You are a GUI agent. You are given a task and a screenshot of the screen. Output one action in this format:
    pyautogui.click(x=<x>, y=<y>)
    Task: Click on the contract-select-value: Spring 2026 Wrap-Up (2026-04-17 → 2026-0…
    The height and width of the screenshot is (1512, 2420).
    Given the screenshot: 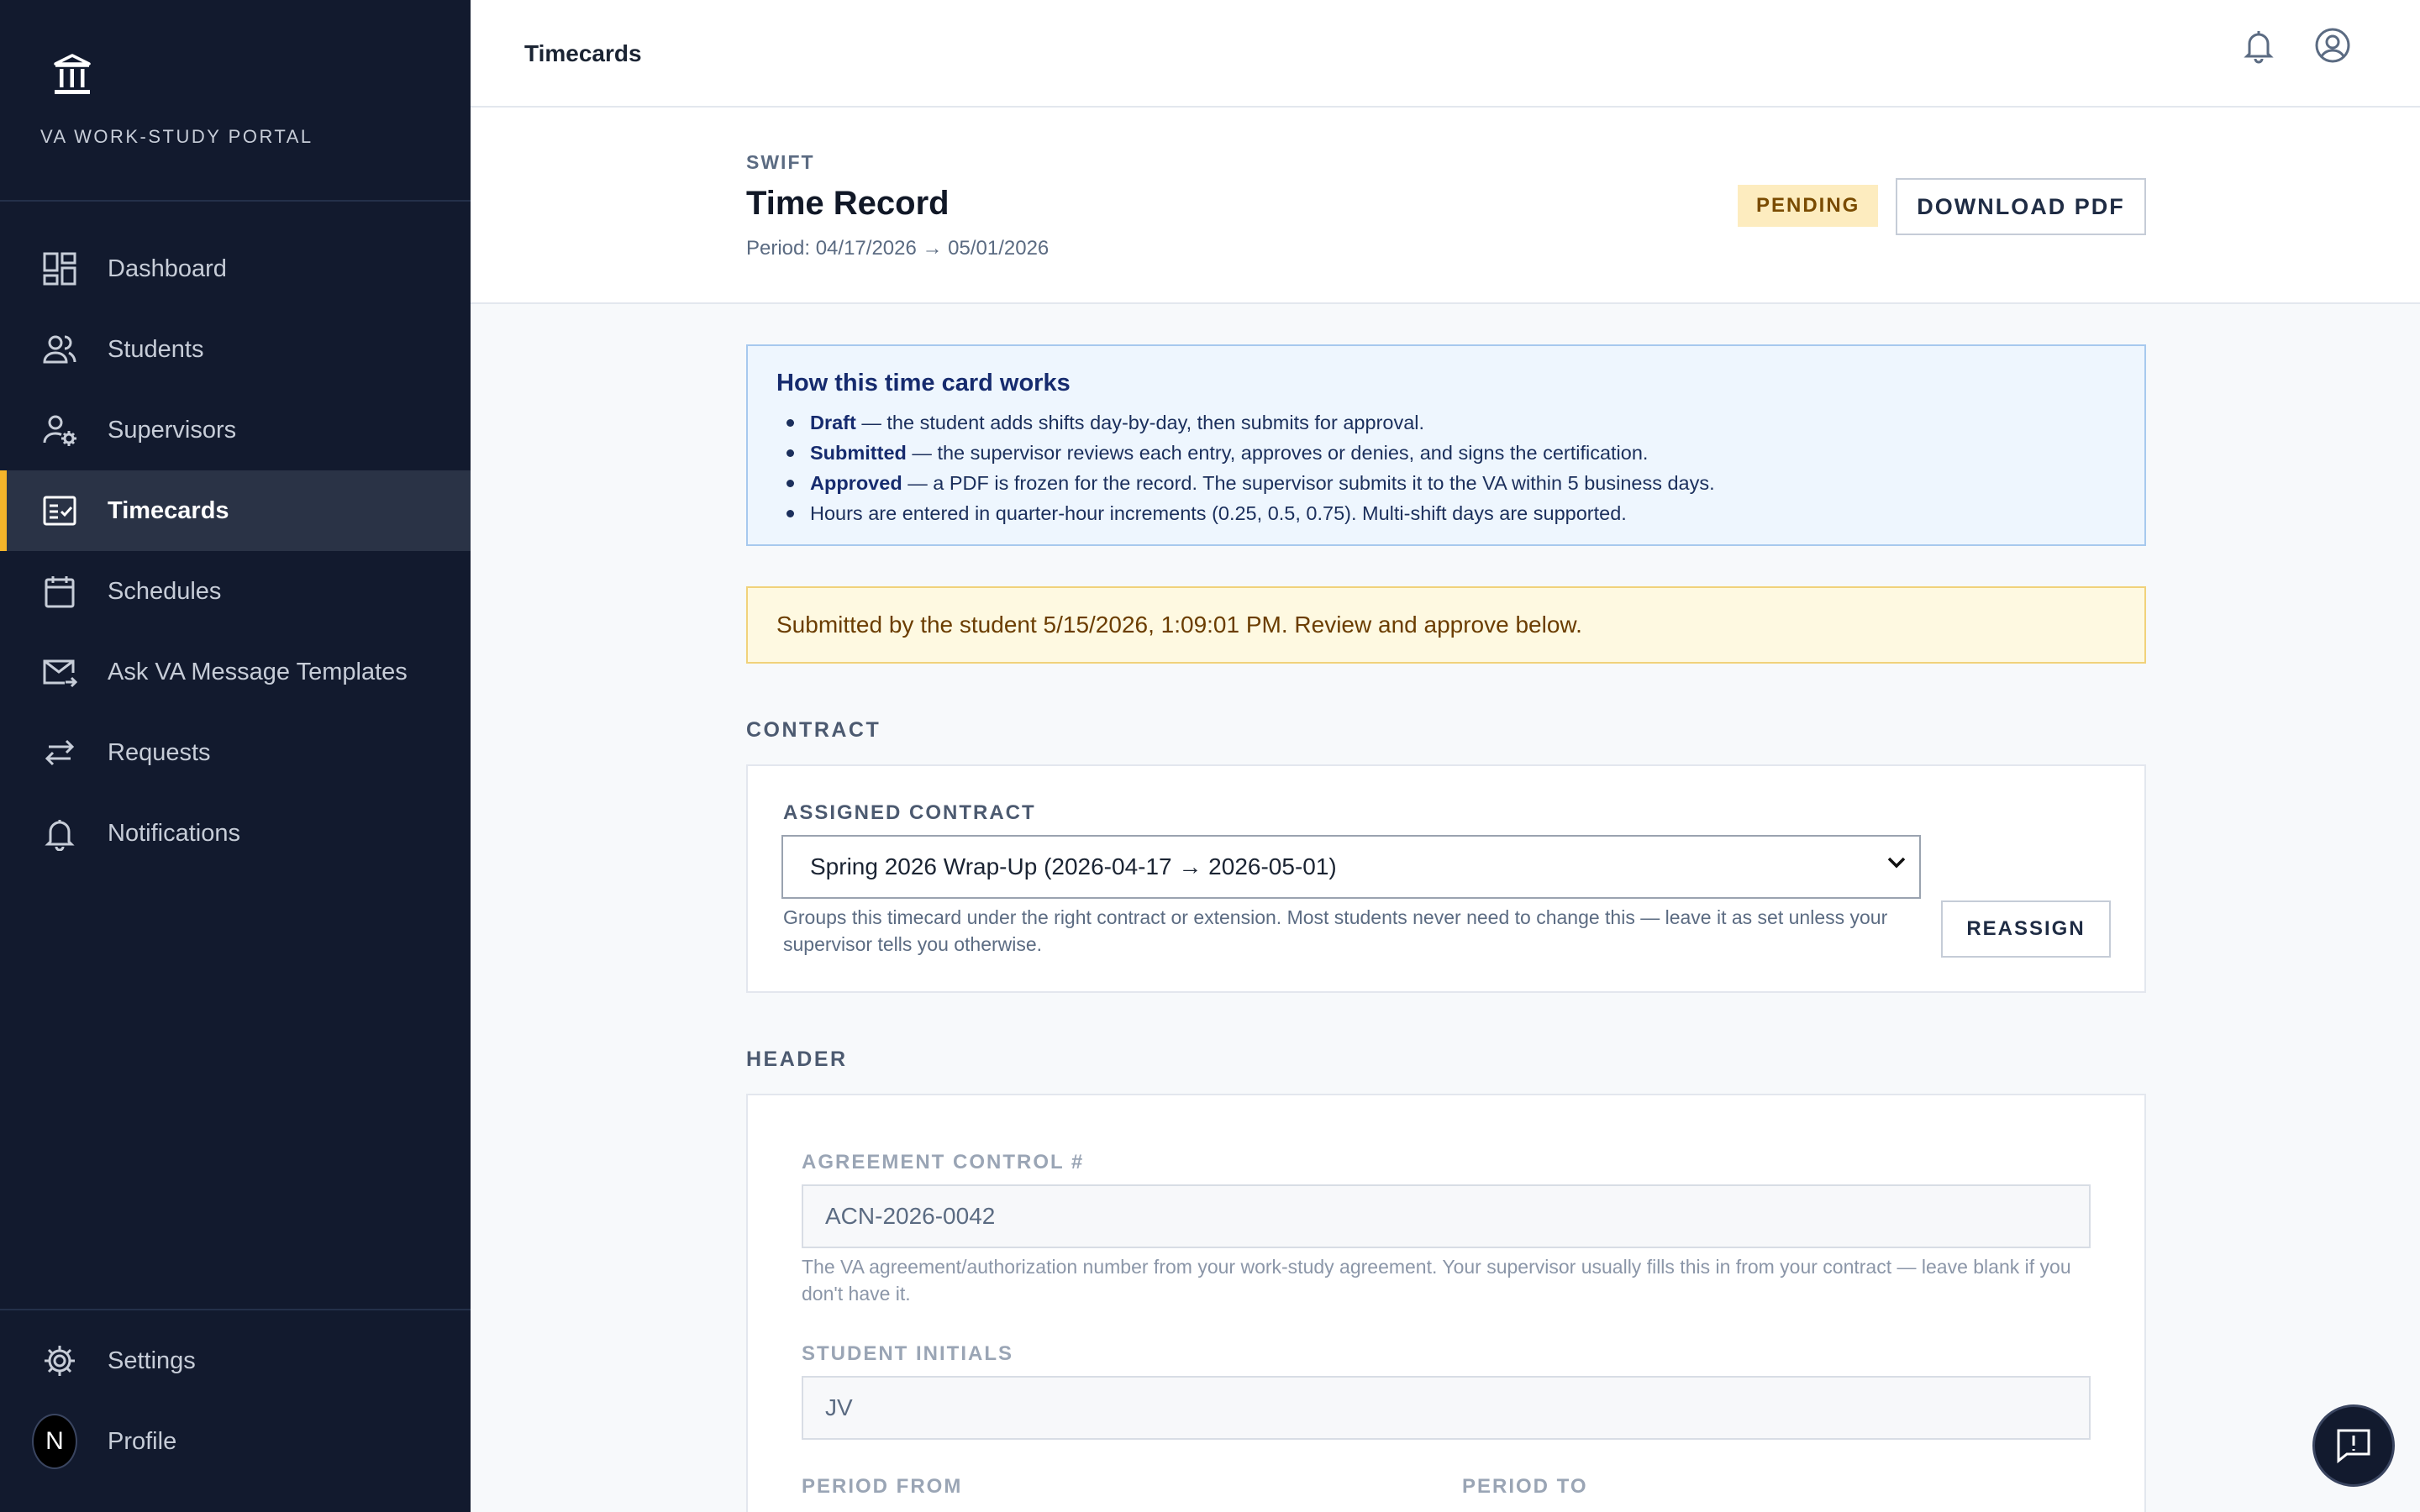 What is the action you would take?
    pyautogui.click(x=1073, y=866)
    